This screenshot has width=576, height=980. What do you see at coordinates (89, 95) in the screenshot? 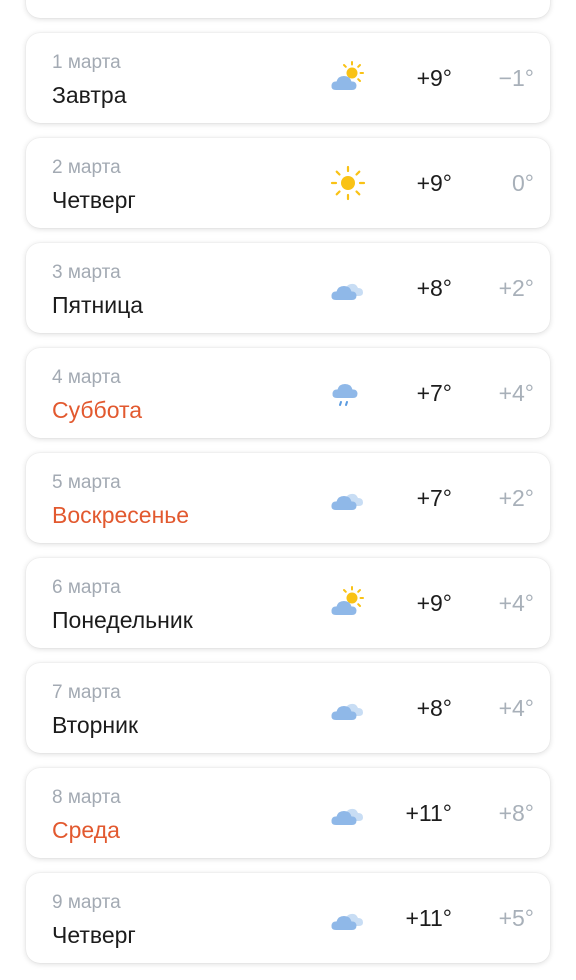
I see `forecast-day: Завтра` at bounding box center [89, 95].